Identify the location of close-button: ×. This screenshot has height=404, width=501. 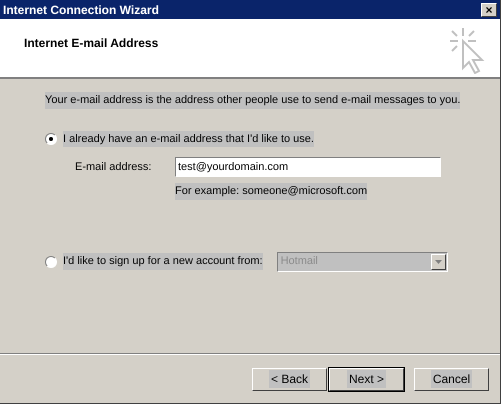
(489, 9).